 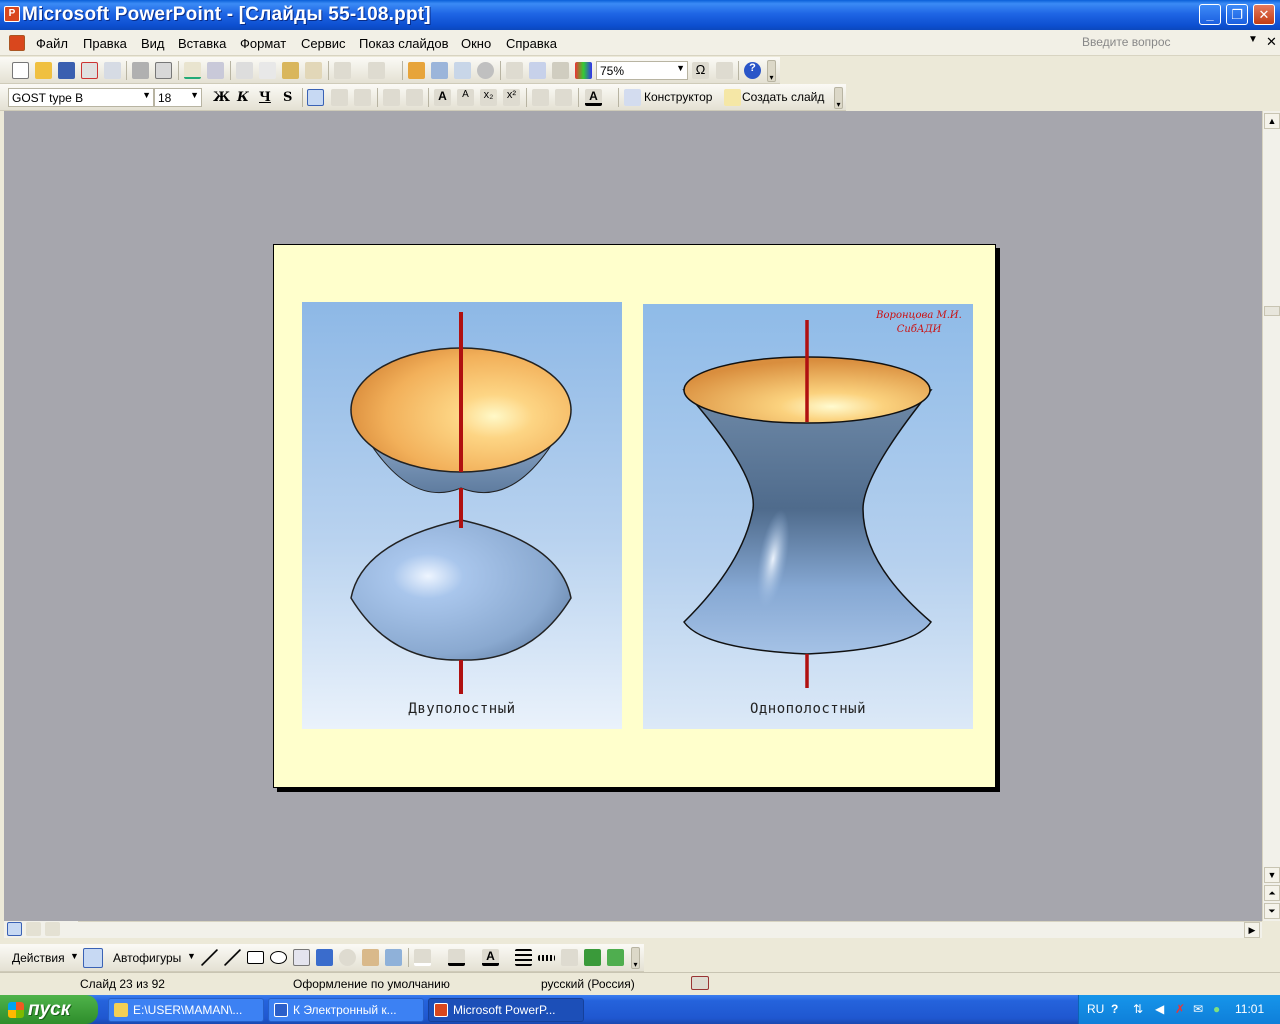 I want to click on paste-icon, so click(x=290, y=70).